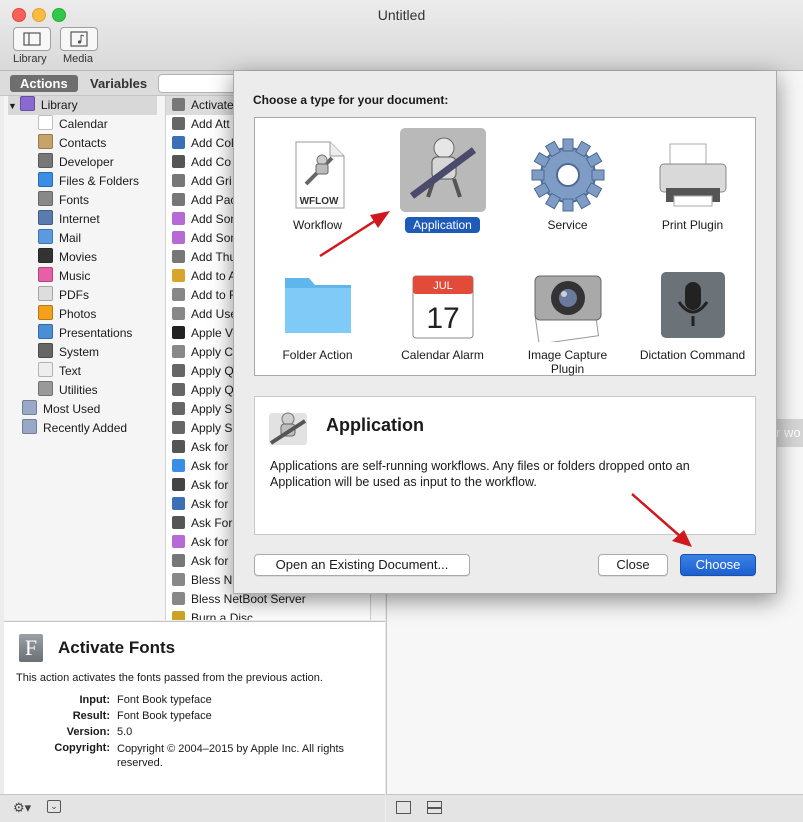  I want to click on calendar-icon, so click(45, 122).